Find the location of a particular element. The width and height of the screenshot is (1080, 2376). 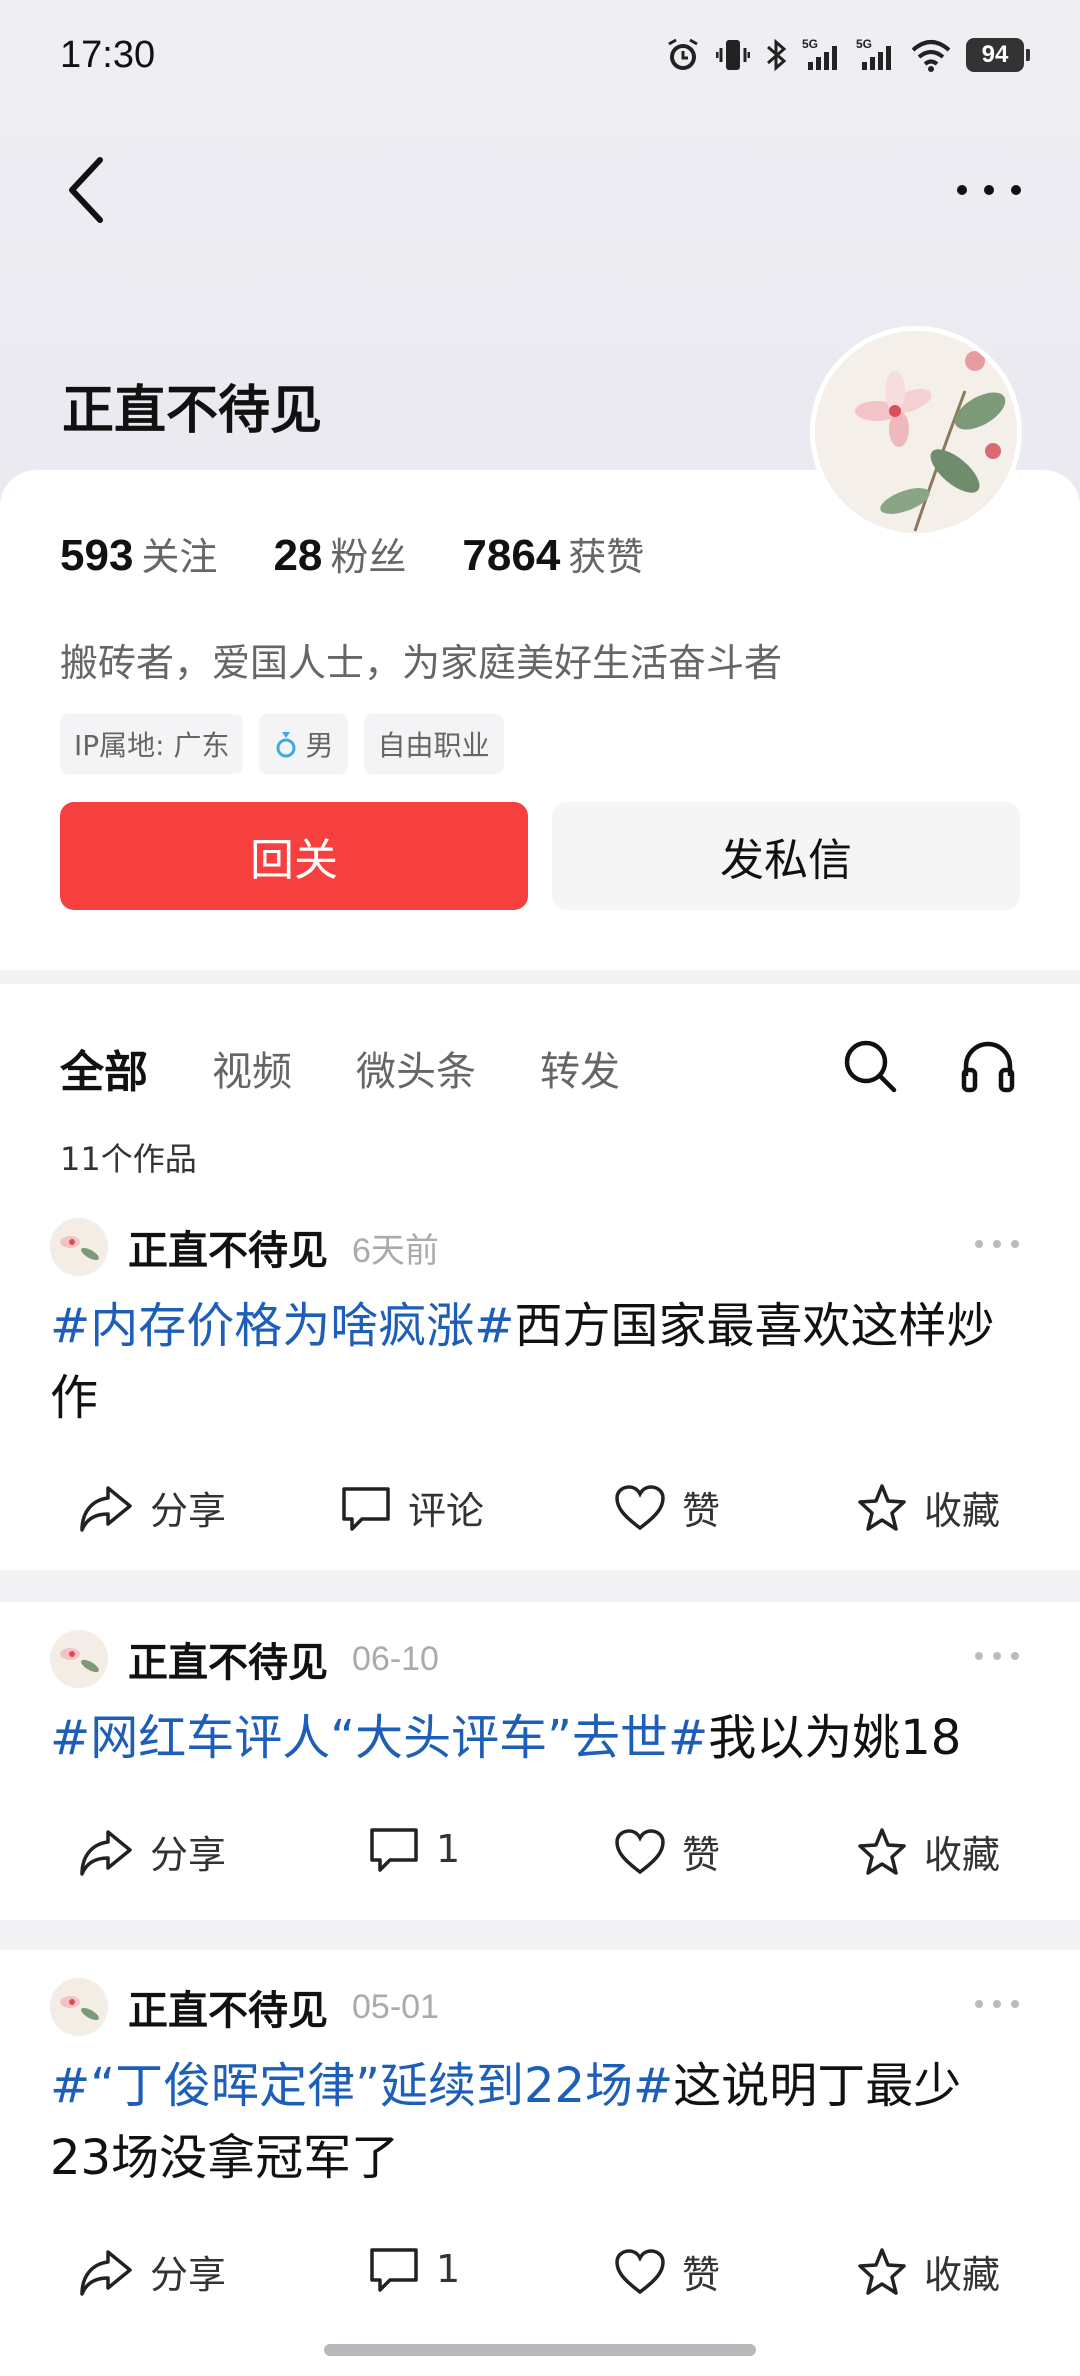

tab-all: 全部 is located at coordinates (104, 1068).